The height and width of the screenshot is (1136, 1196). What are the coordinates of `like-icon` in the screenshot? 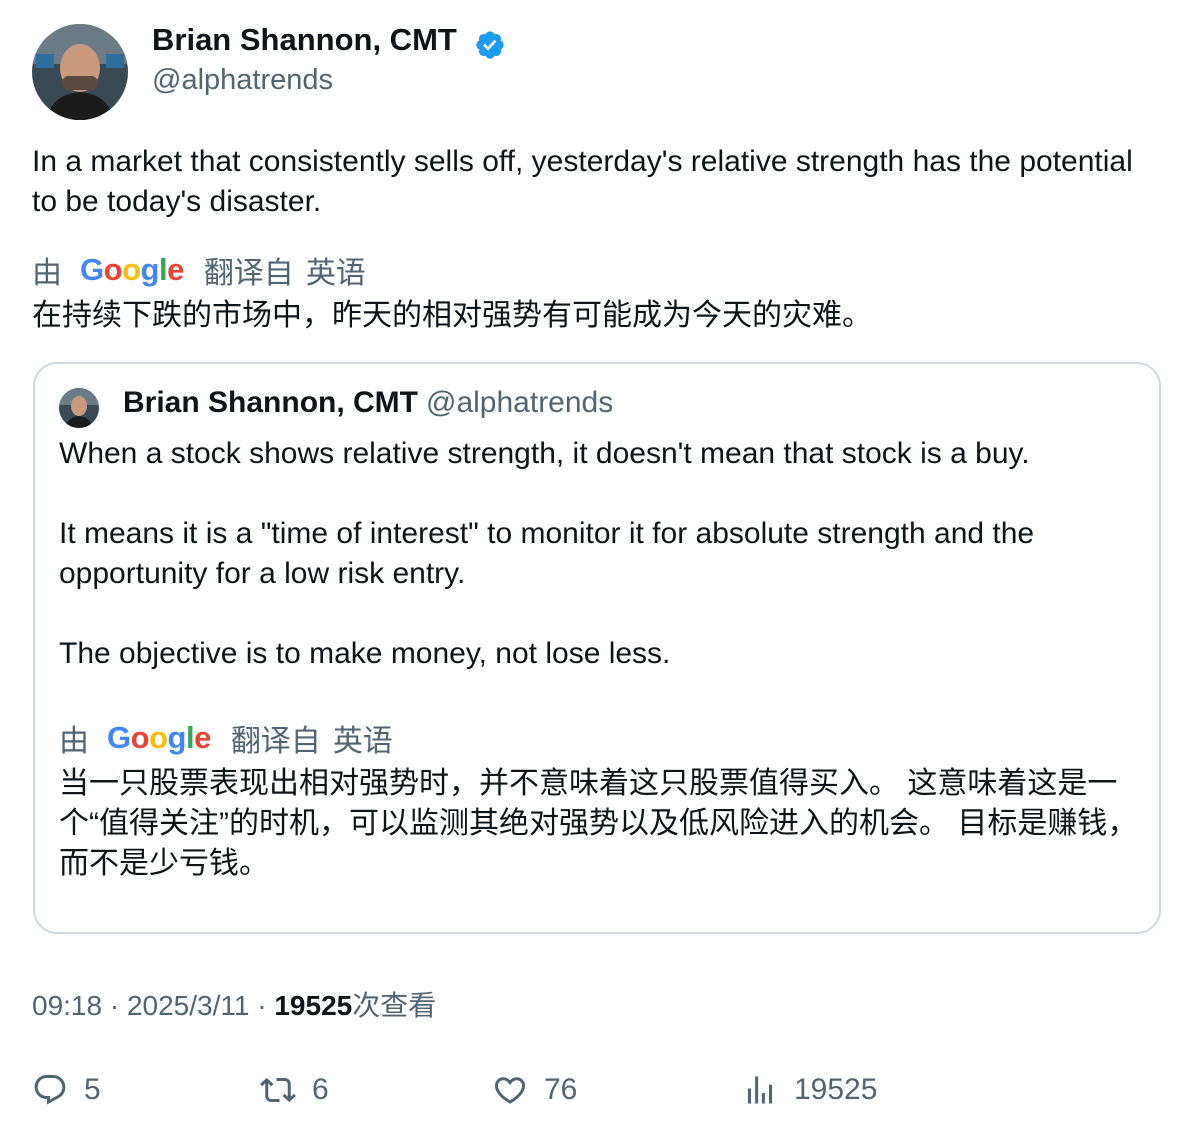 It's located at (510, 1090).